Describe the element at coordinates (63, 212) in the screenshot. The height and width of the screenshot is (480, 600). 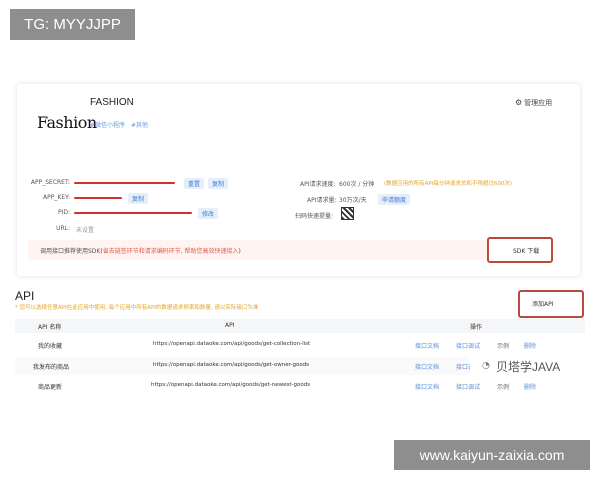
I see `pid-label: PID:` at that location.